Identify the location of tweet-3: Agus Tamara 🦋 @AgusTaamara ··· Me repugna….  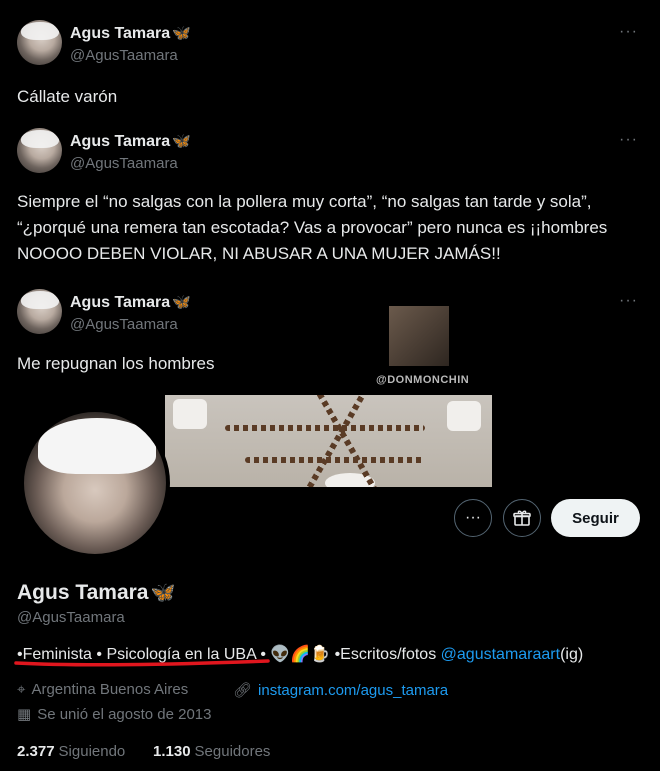
(330, 334).